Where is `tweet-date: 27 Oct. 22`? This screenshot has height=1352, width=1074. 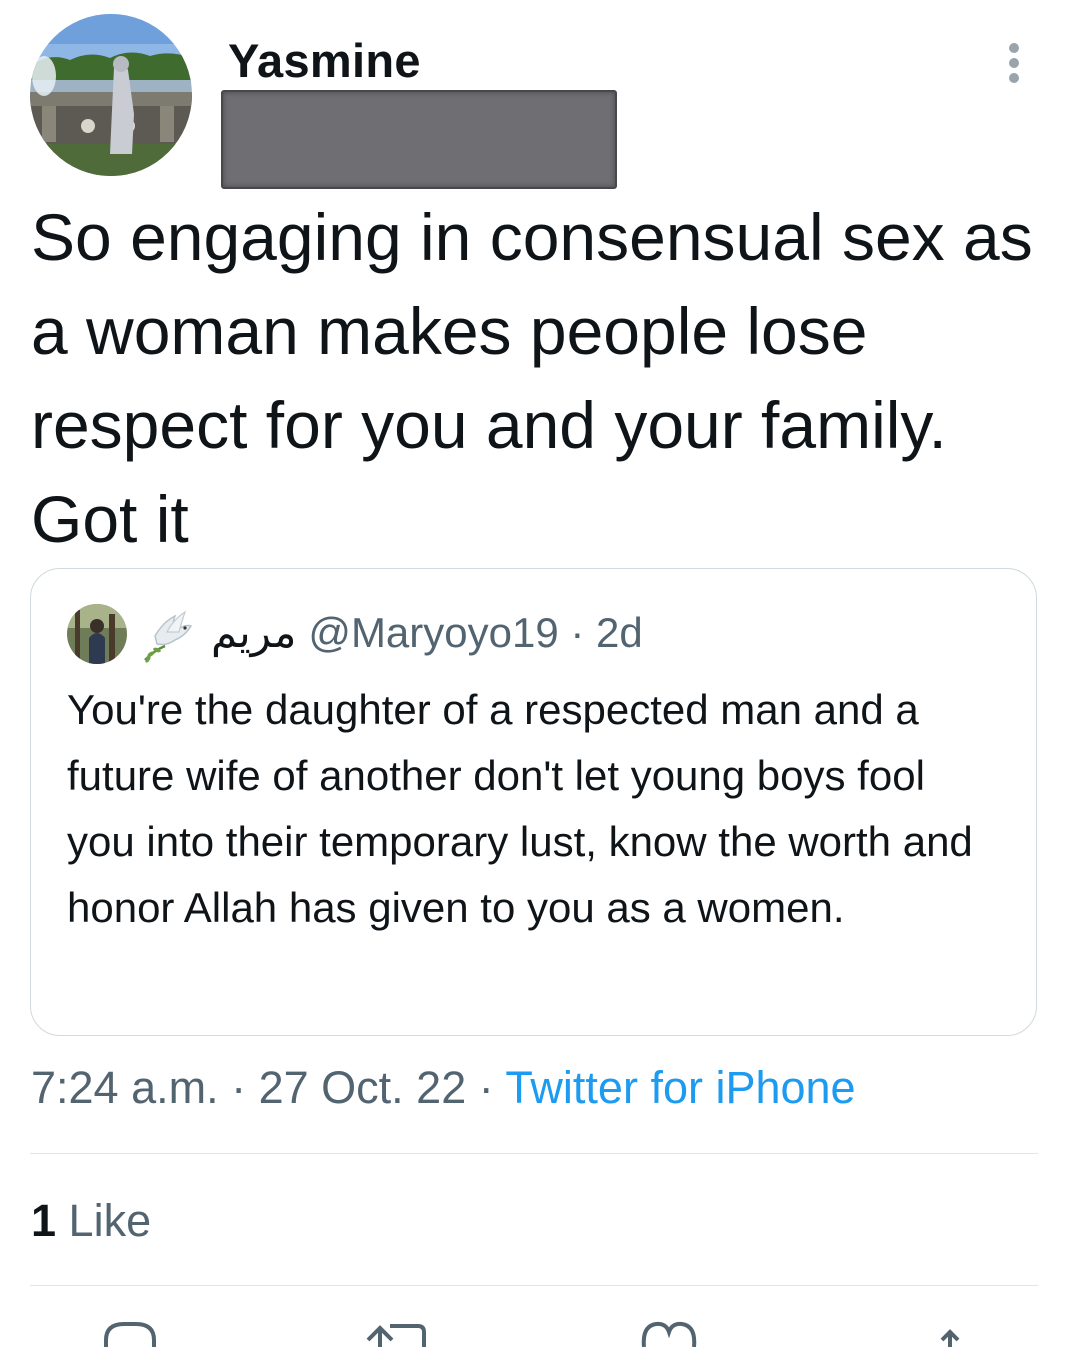 tweet-date: 27 Oct. 22 is located at coordinates (363, 1087).